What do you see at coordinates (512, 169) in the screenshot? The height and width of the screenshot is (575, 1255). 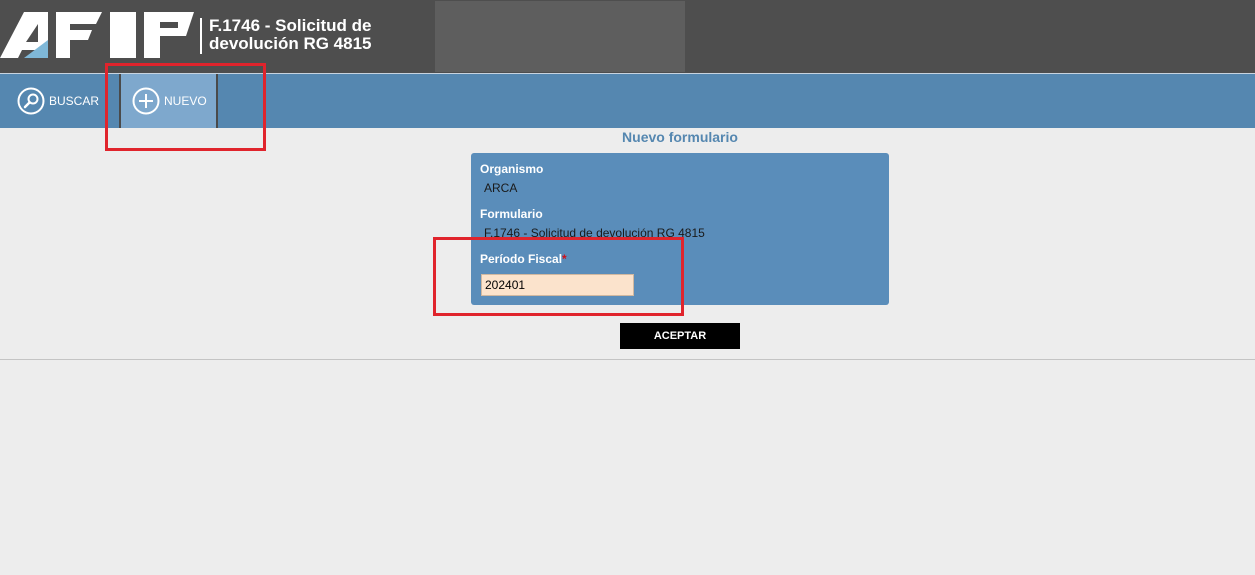 I see `organismo-label: Organismo` at bounding box center [512, 169].